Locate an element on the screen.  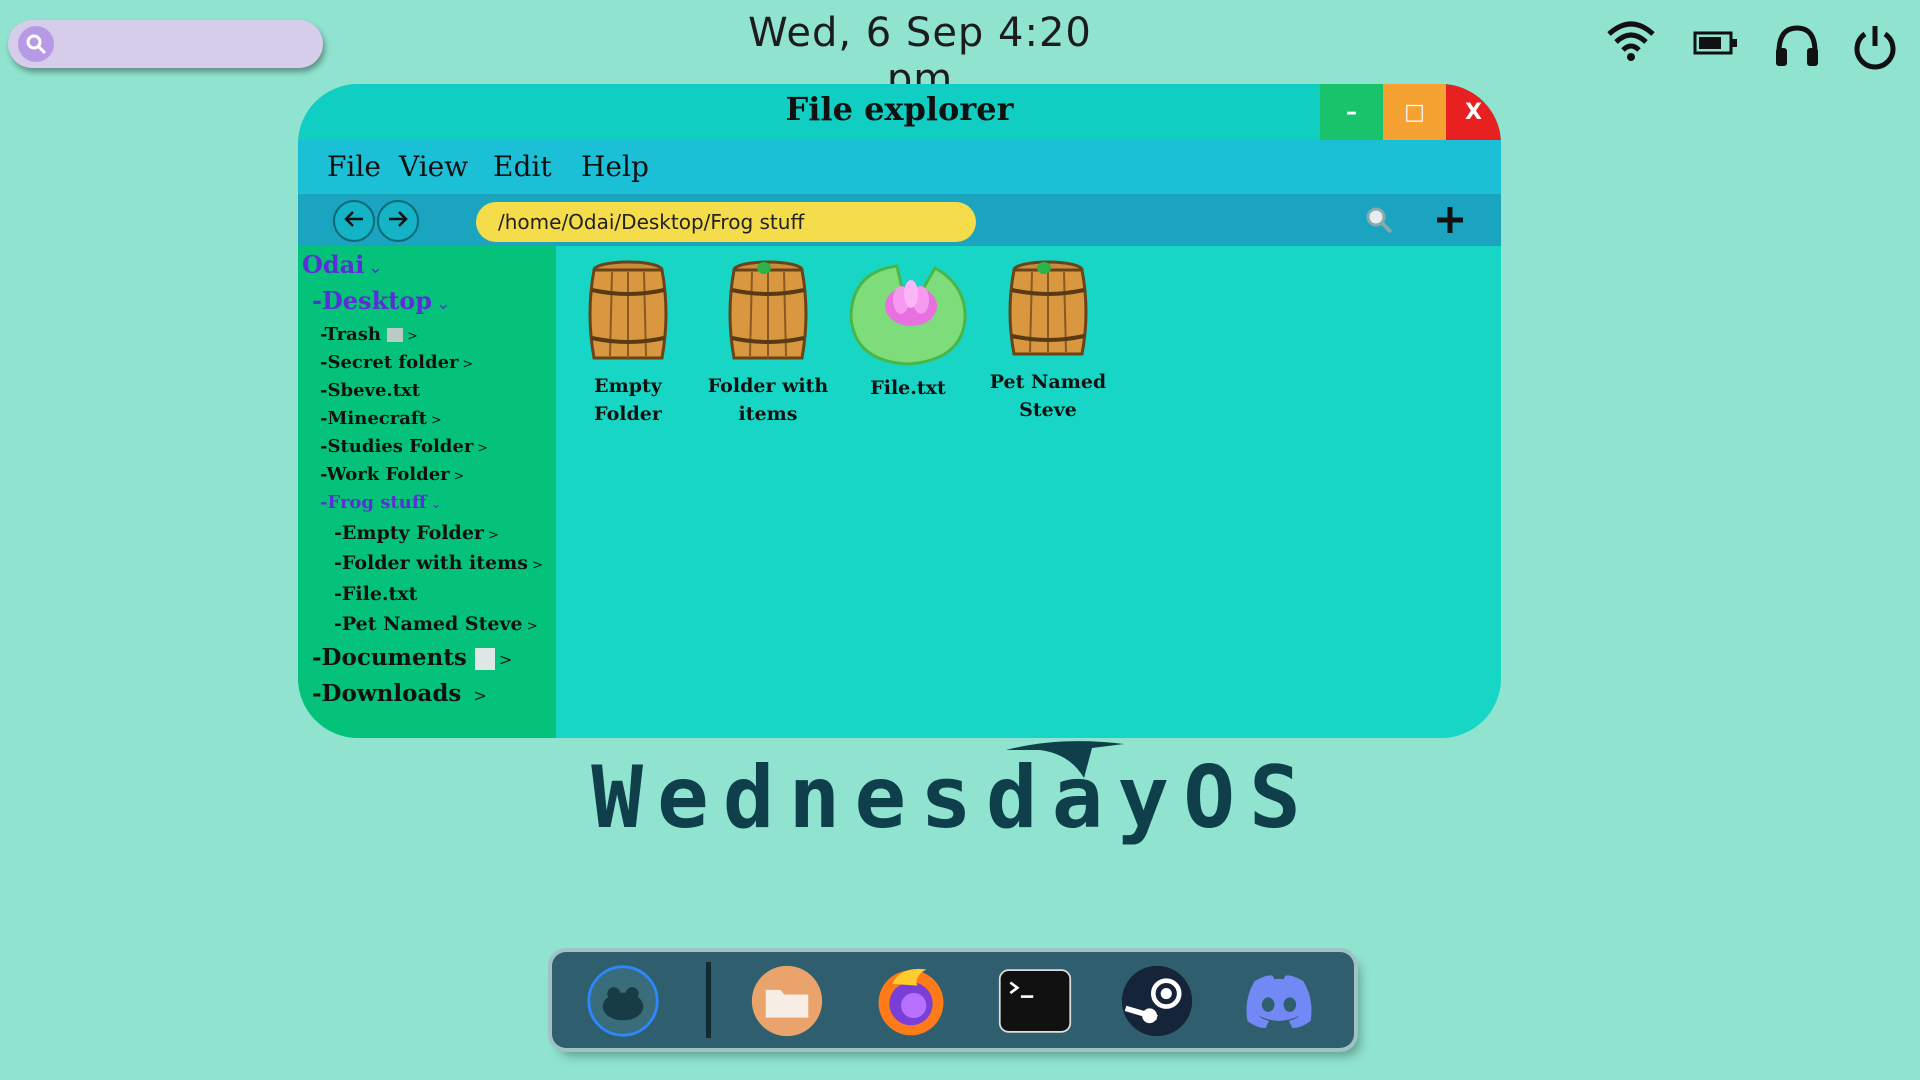
tree-item-odai: Odai ⌄ is located at coordinates (342, 264).